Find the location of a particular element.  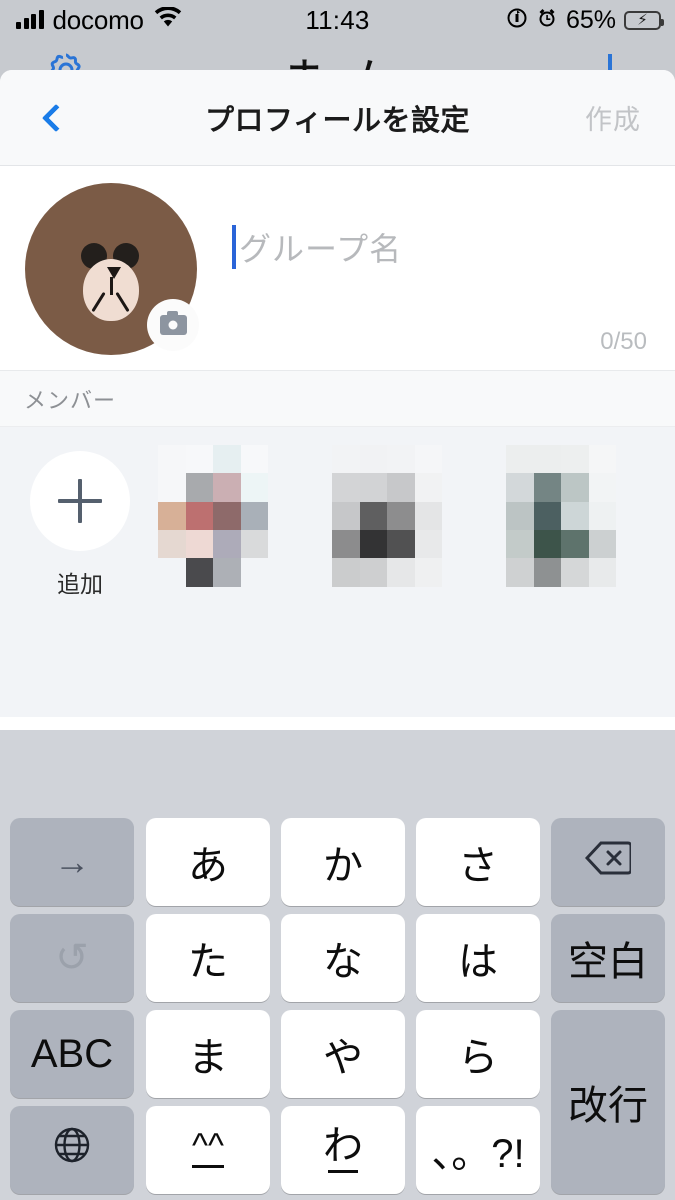

key-ha-row: は is located at coordinates (478, 958).